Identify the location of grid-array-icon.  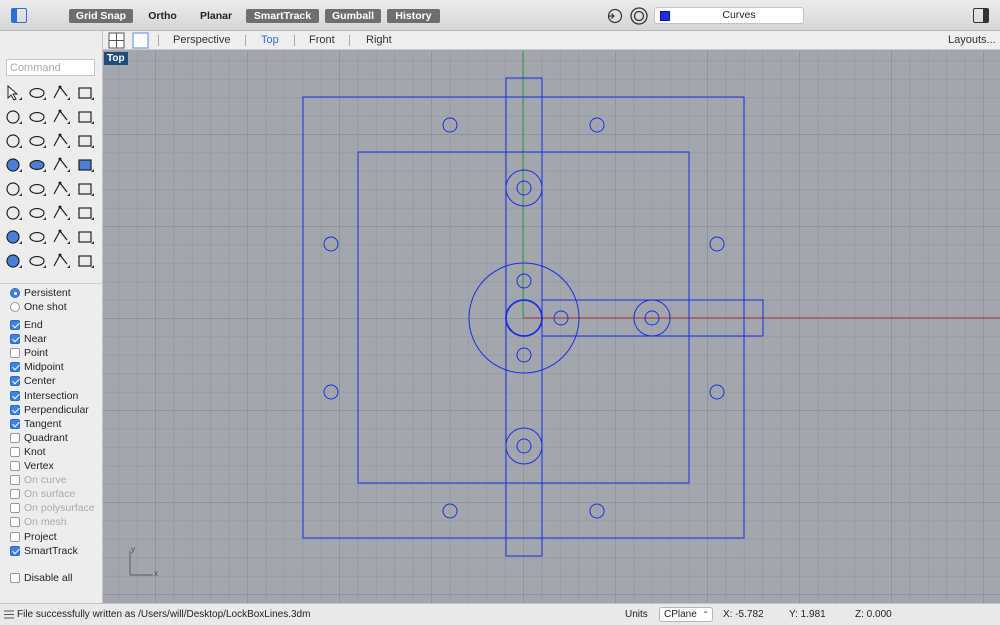
(61, 261).